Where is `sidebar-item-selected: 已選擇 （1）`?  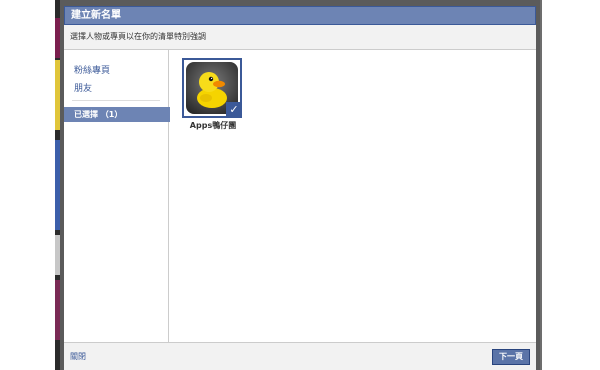
sidebar-item-selected: 已選擇 （1） is located at coordinates (122, 114).